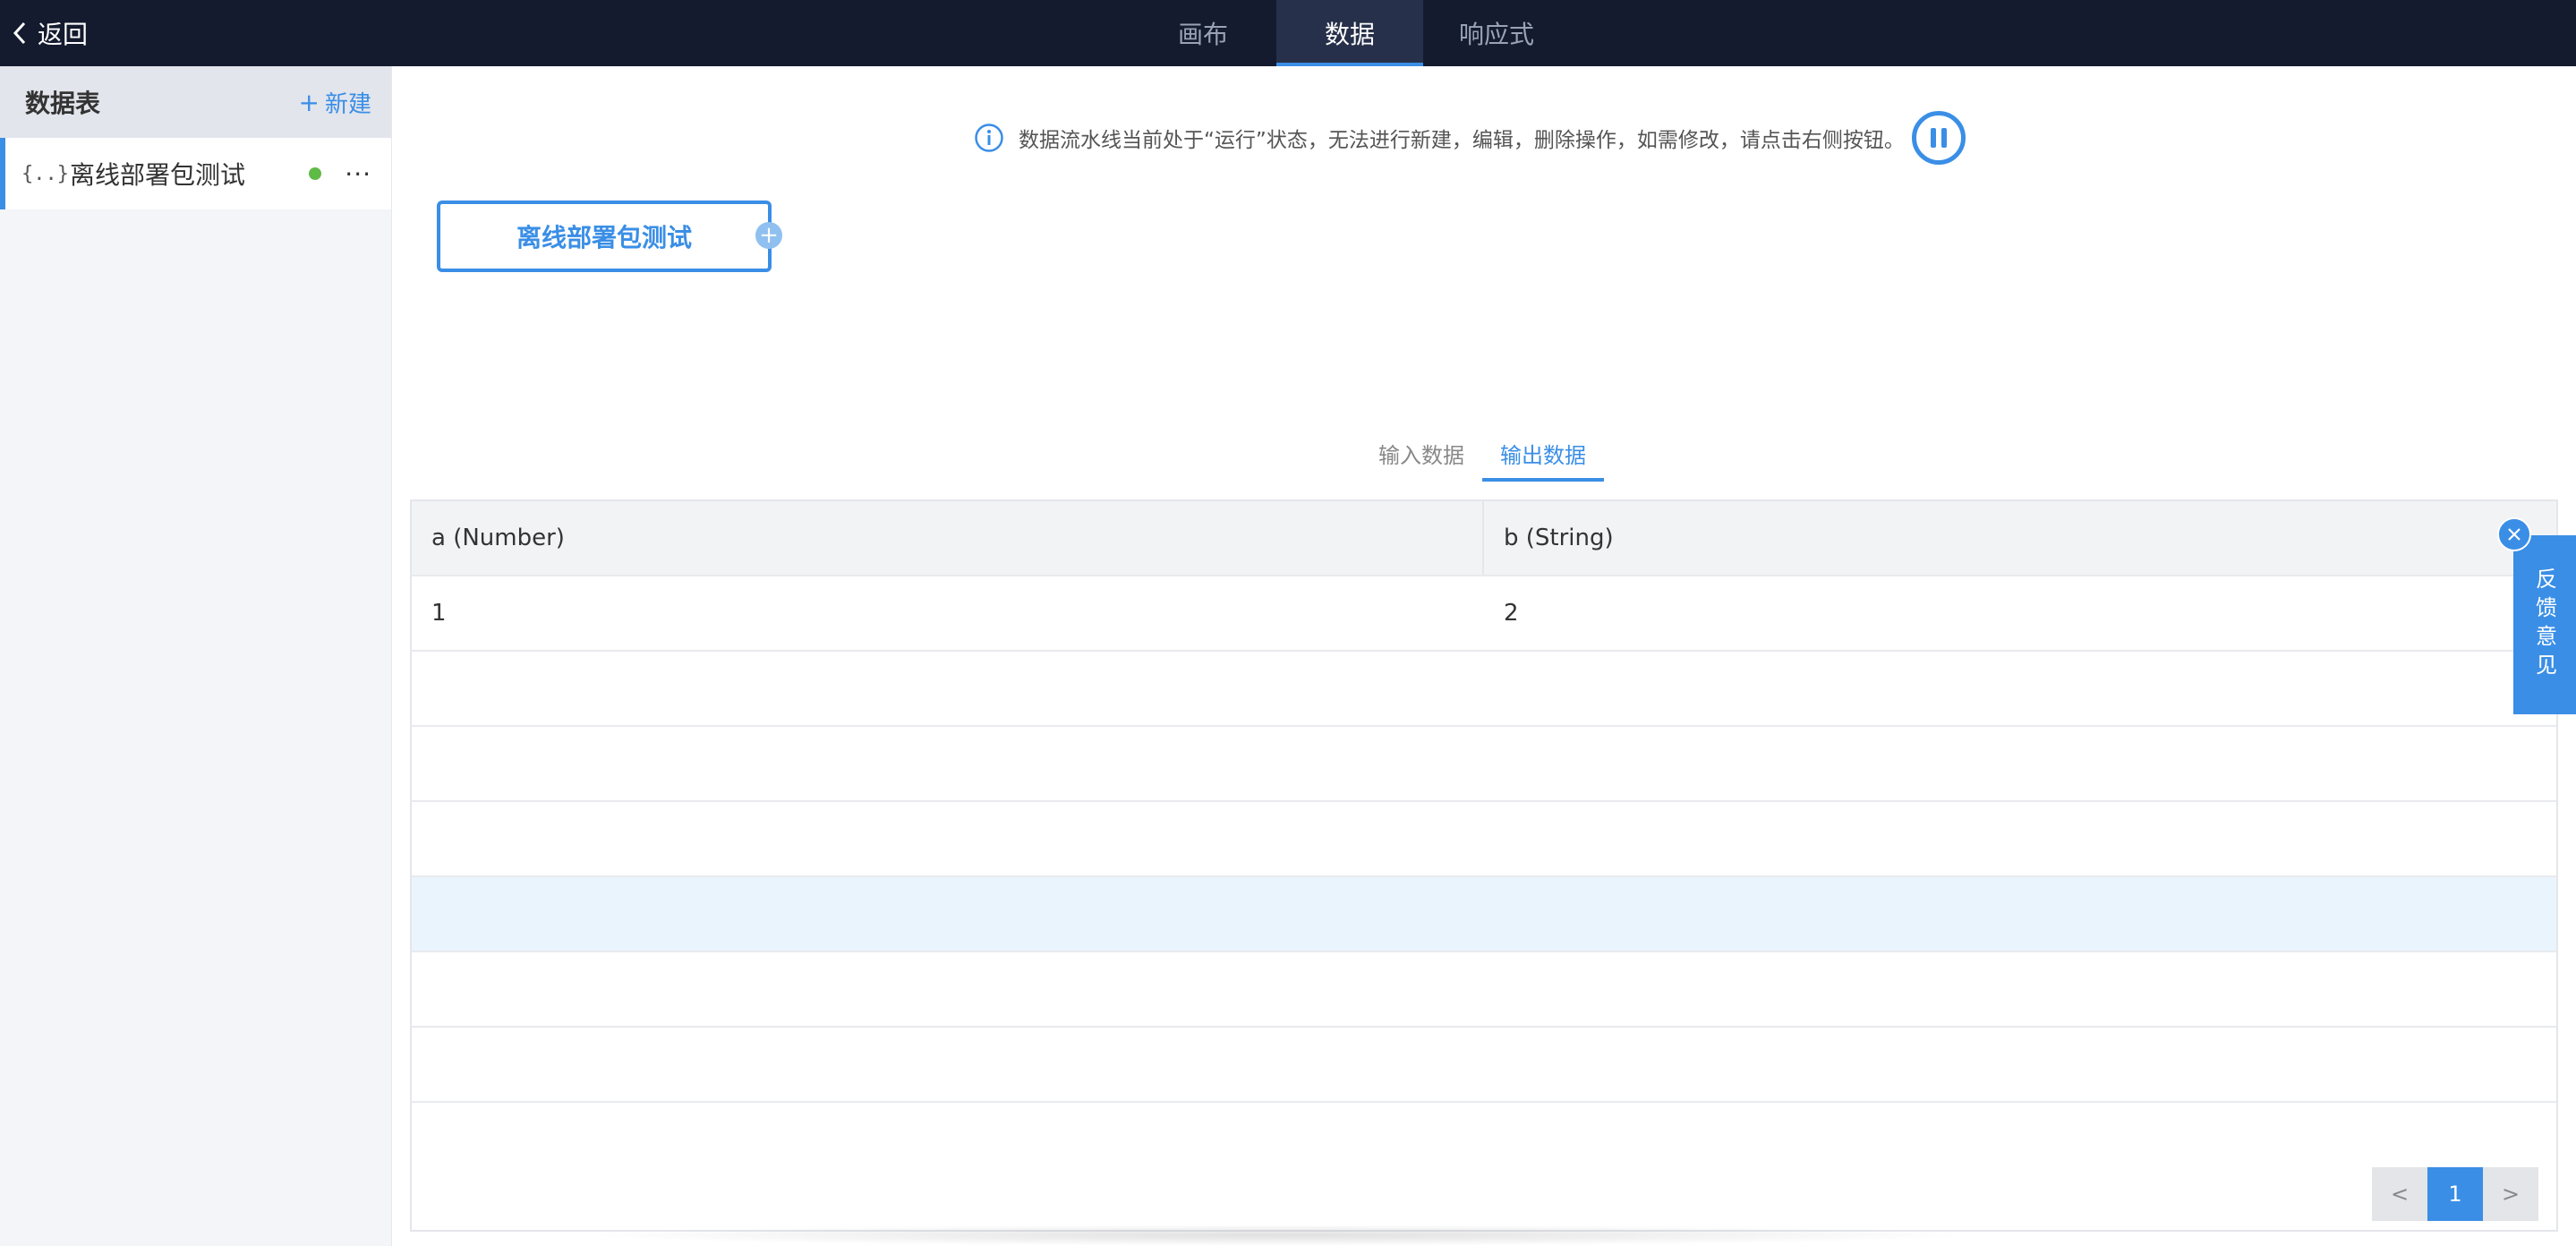 The height and width of the screenshot is (1246, 2576). I want to click on json-object-icon: {..}, so click(45, 173).